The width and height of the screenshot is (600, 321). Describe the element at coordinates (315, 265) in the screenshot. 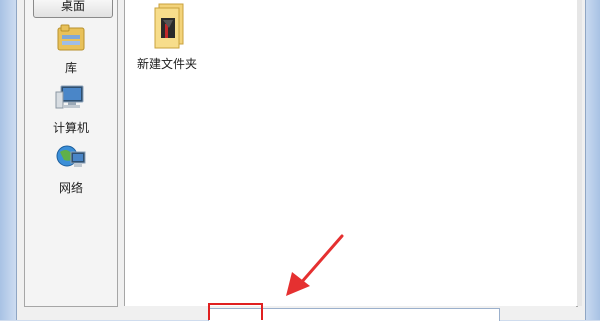

I see `annotation-arrow` at that location.